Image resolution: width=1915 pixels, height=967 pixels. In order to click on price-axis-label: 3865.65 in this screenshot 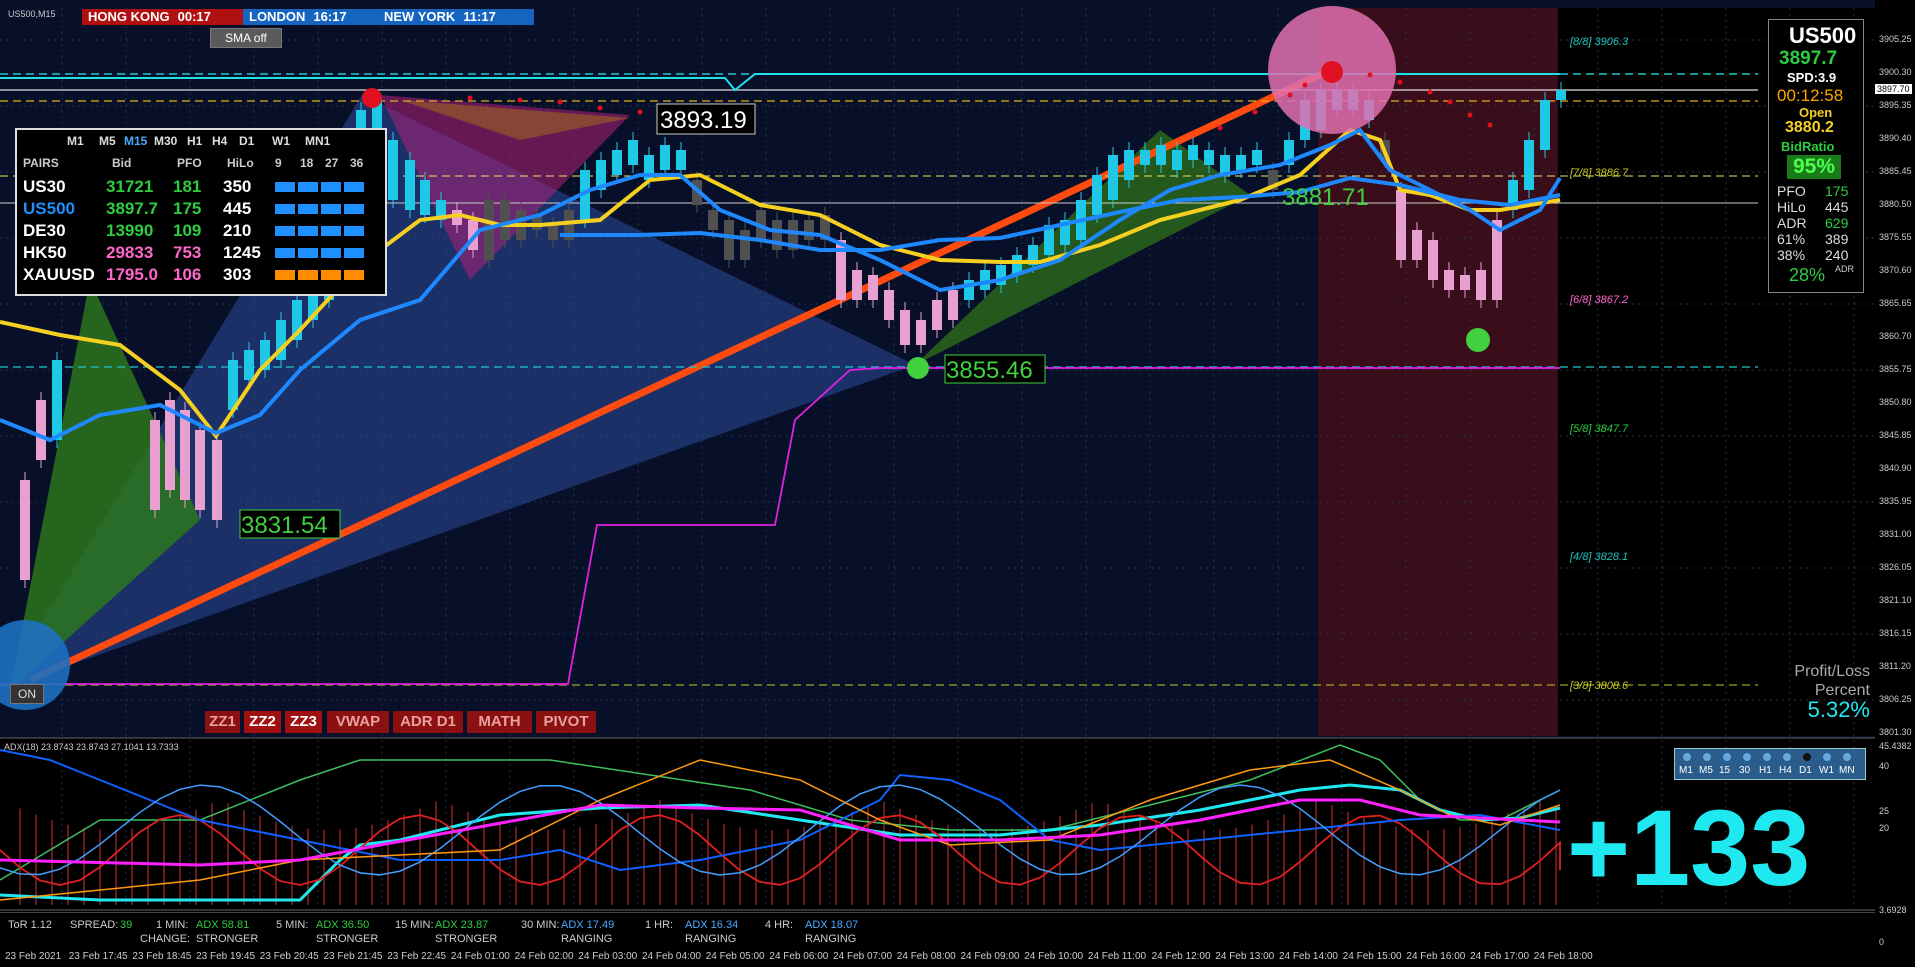, I will do `click(1895, 303)`.